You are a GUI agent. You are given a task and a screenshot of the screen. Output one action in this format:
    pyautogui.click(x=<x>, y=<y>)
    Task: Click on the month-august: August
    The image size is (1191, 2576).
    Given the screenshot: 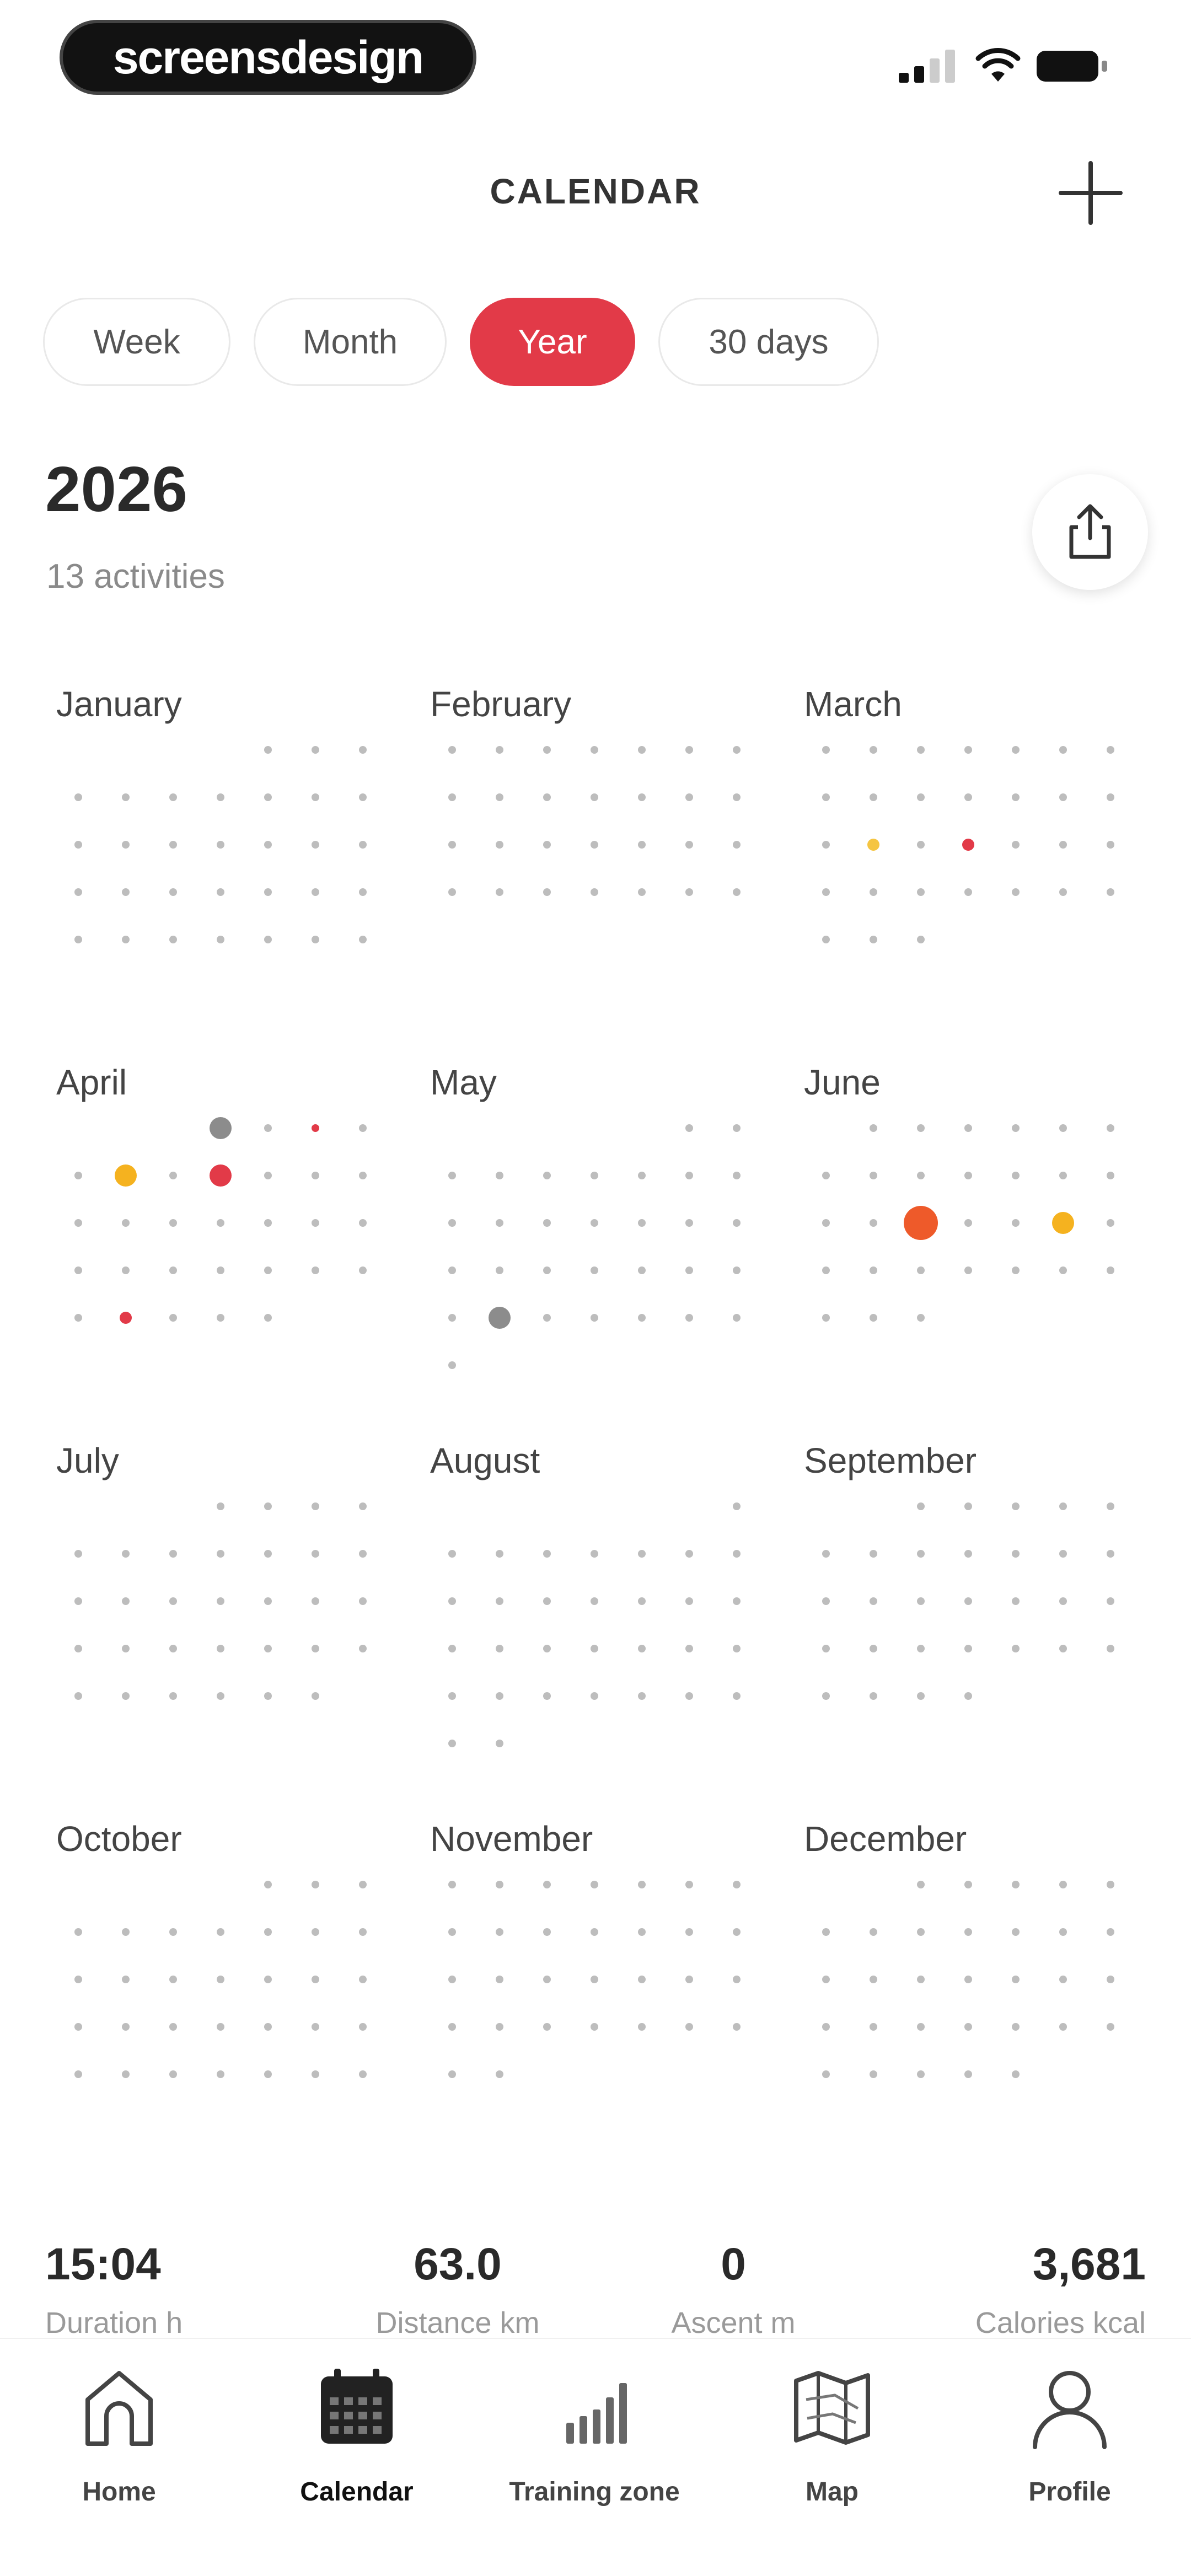 What is the action you would take?
    pyautogui.click(x=606, y=1616)
    